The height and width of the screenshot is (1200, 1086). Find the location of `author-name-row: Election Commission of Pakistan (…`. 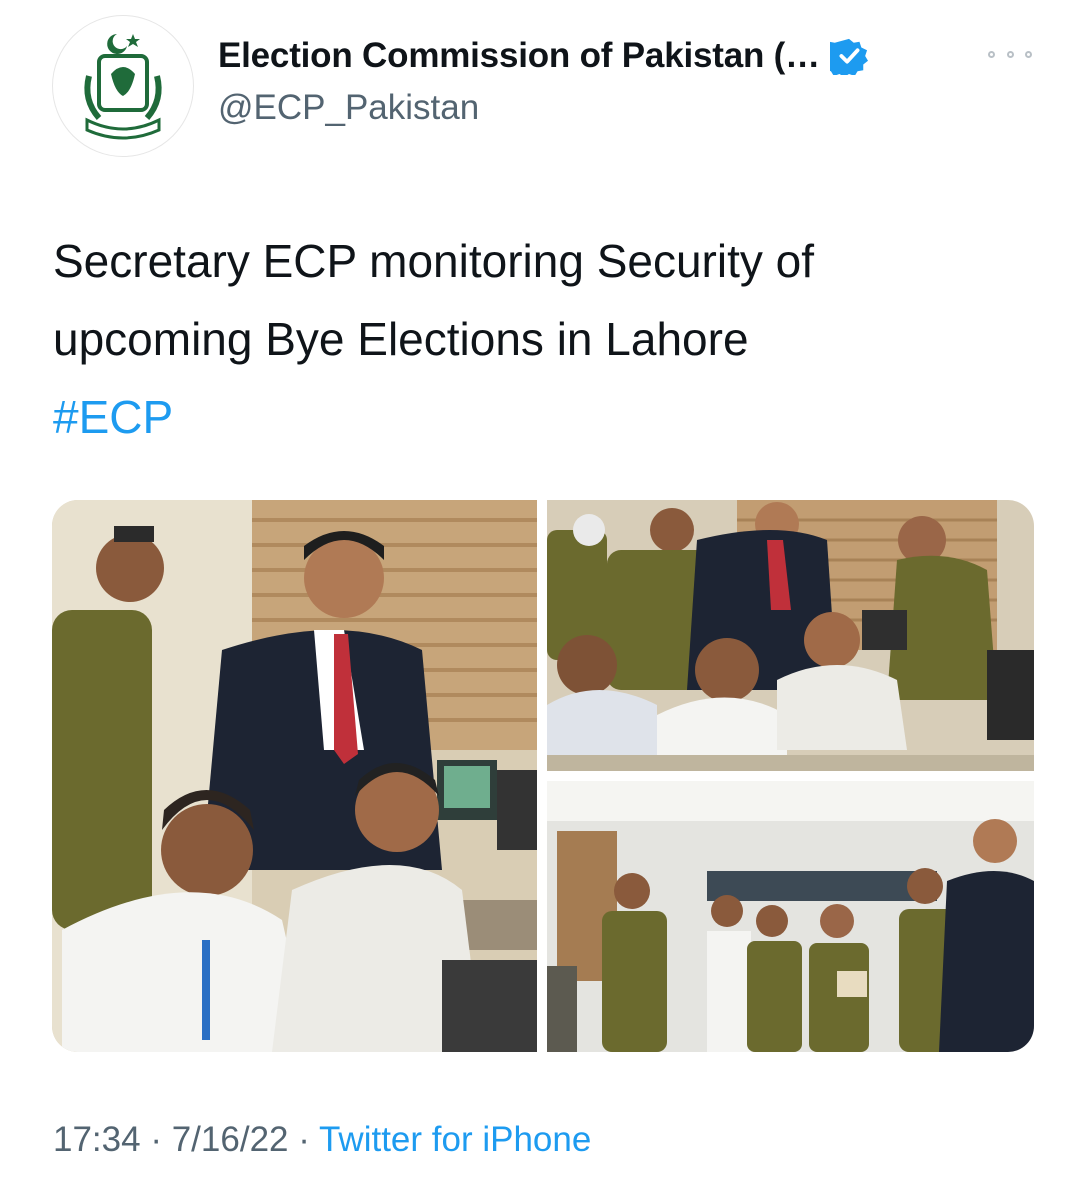

author-name-row: Election Commission of Pakistan (… is located at coordinates (543, 56).